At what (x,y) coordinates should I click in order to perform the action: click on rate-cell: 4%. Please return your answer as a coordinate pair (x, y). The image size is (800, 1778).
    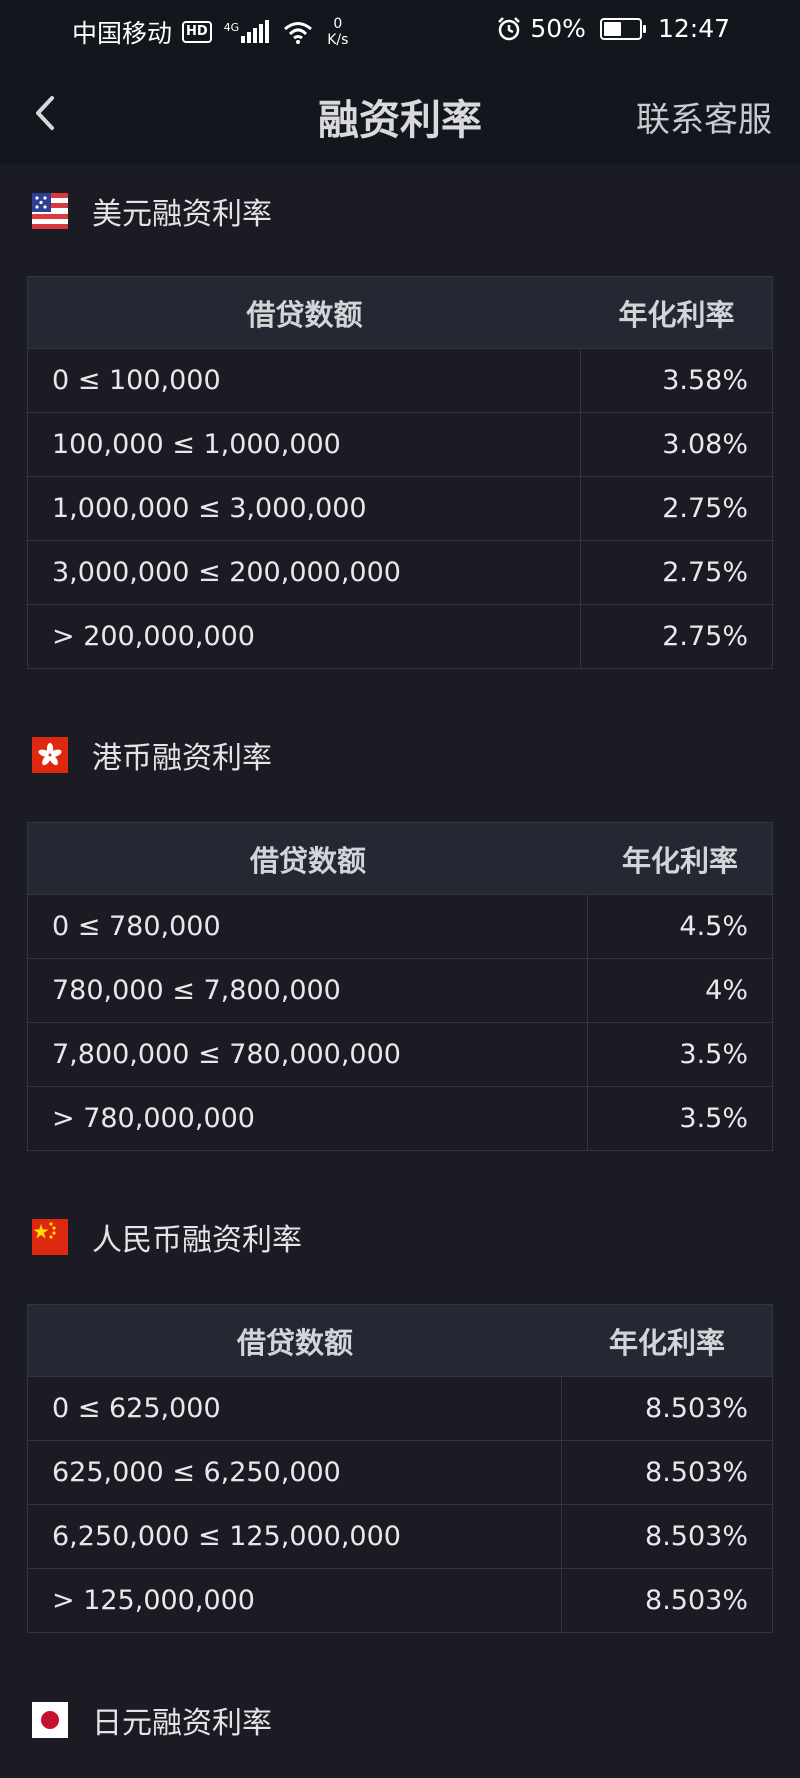
    Looking at the image, I should click on (726, 990).